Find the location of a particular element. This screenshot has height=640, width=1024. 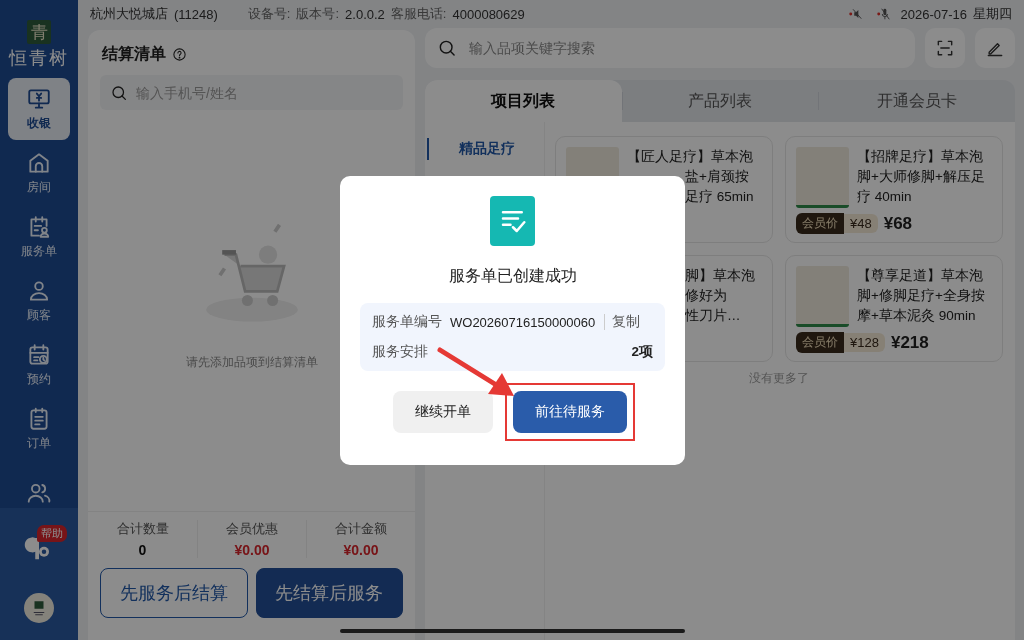

sidebar-item: 预约 is located at coordinates (39, 365).